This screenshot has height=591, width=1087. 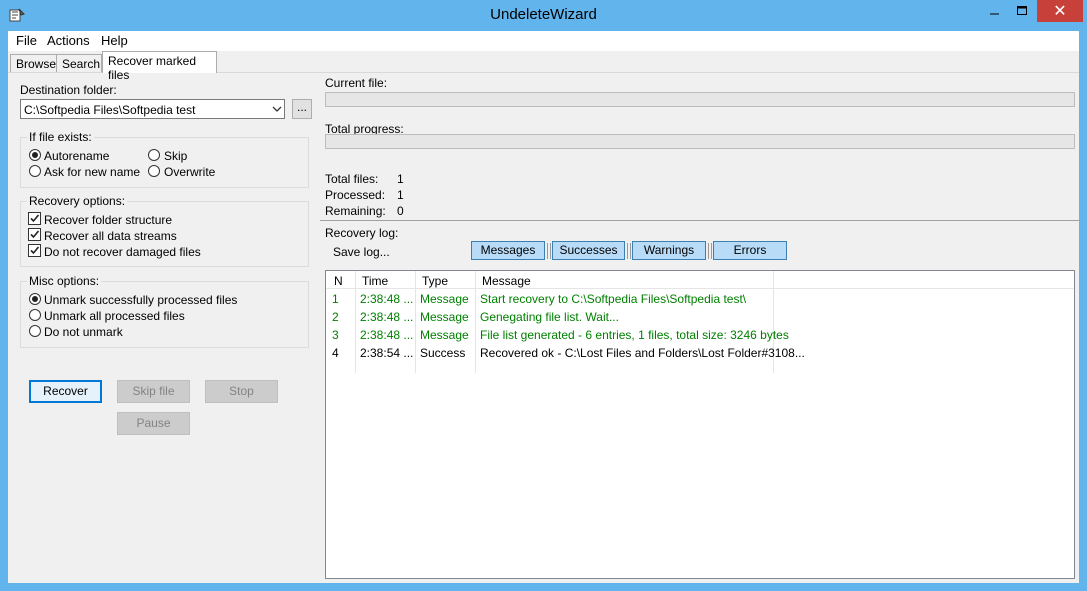 I want to click on current-file-label: Current file:, so click(x=356, y=83).